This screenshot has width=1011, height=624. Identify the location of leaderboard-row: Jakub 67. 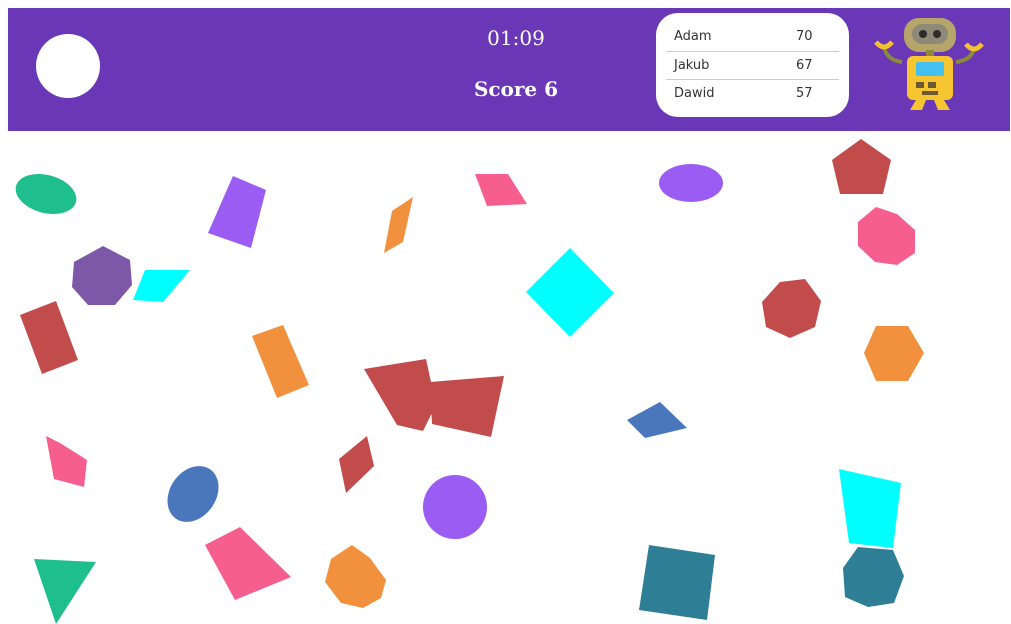
(752, 65).